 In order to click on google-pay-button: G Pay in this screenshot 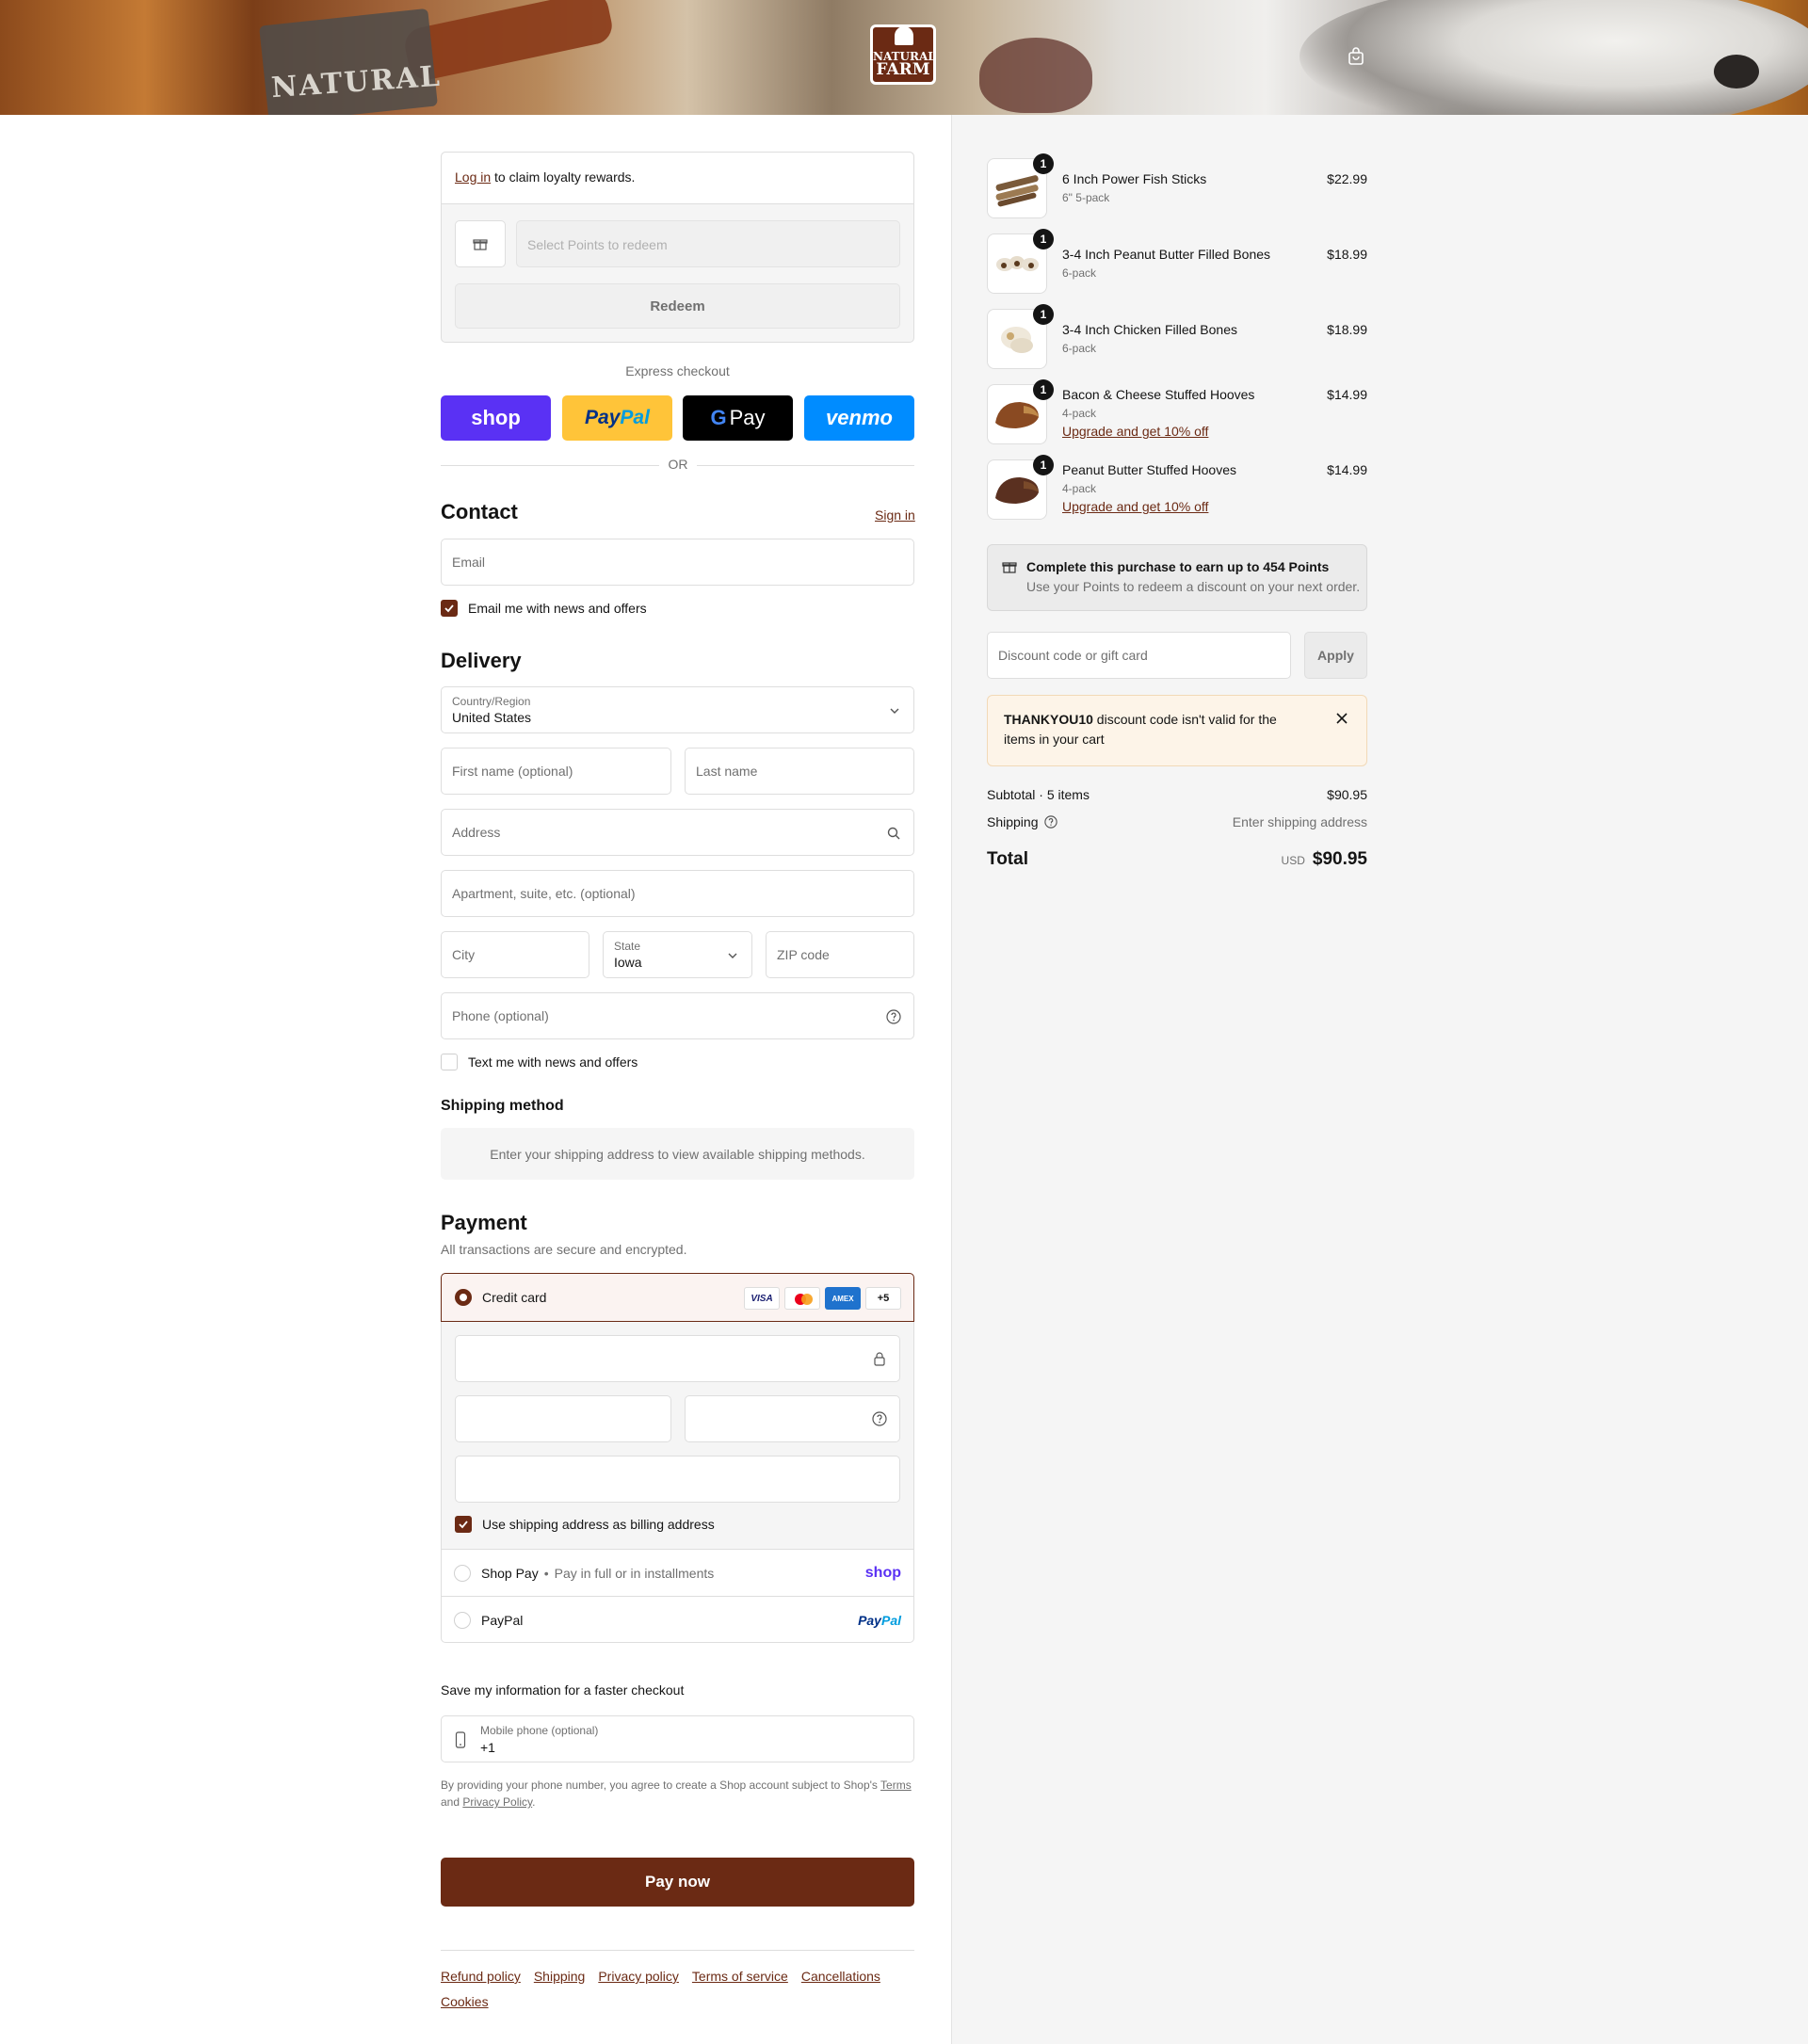, I will do `click(738, 418)`.